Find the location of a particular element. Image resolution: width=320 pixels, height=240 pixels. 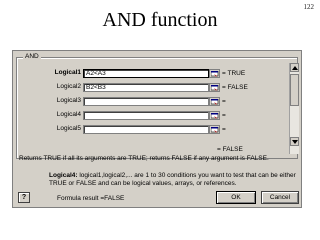

logical3-collapse-button is located at coordinates (214, 101).